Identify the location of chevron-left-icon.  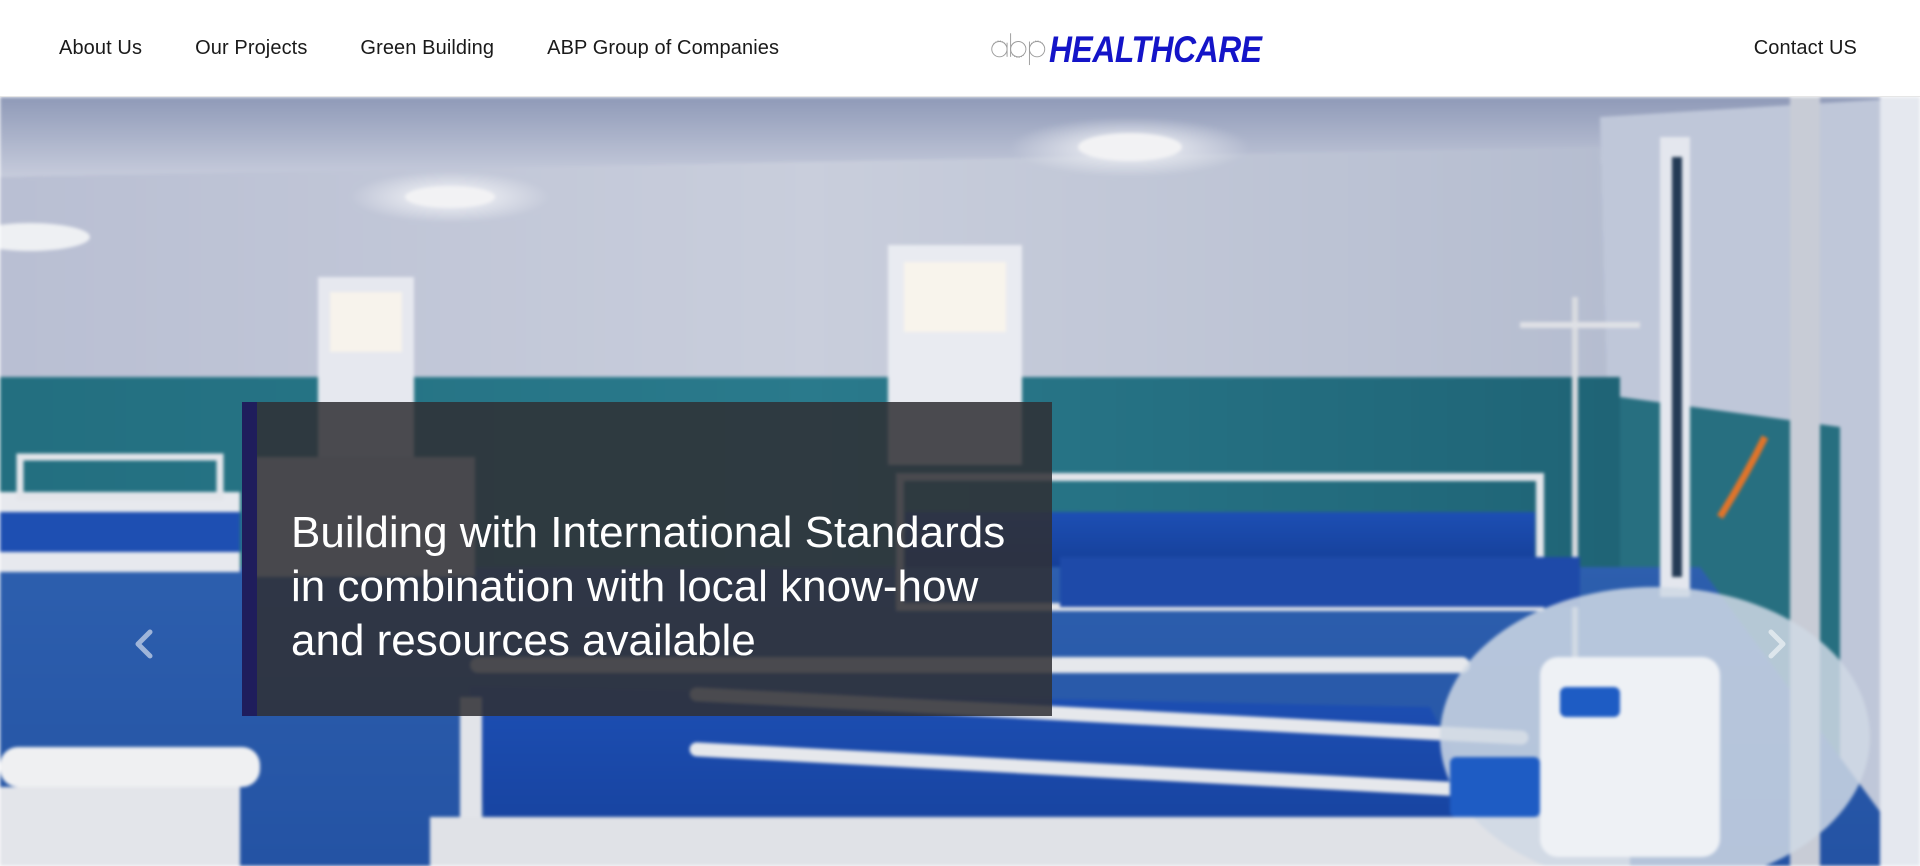
(144, 644).